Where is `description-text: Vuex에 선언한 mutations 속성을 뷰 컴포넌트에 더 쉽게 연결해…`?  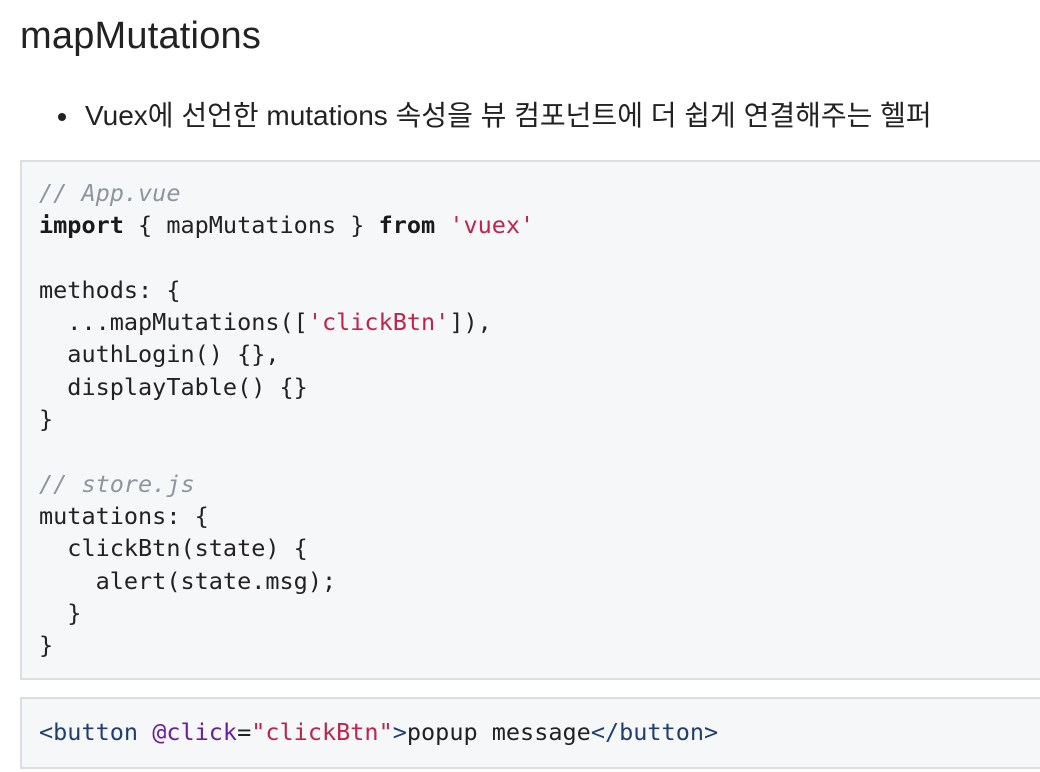 description-text: Vuex에 선언한 mutations 속성을 뷰 컴포넌트에 더 쉽게 연결해… is located at coordinates (508, 115).